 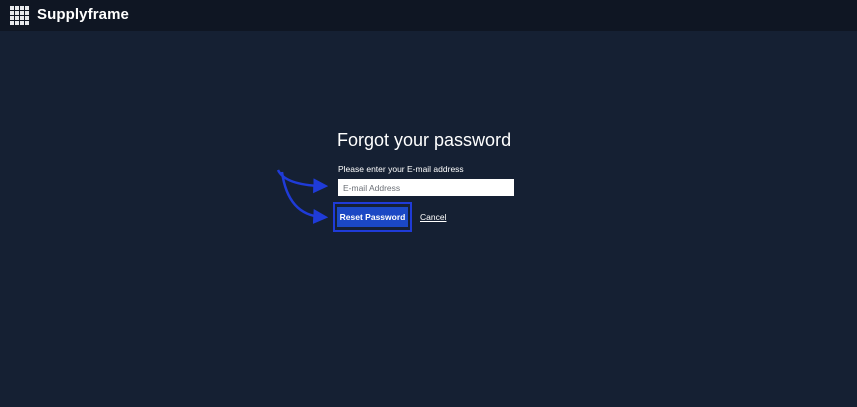 I want to click on email-field, so click(x=426, y=187).